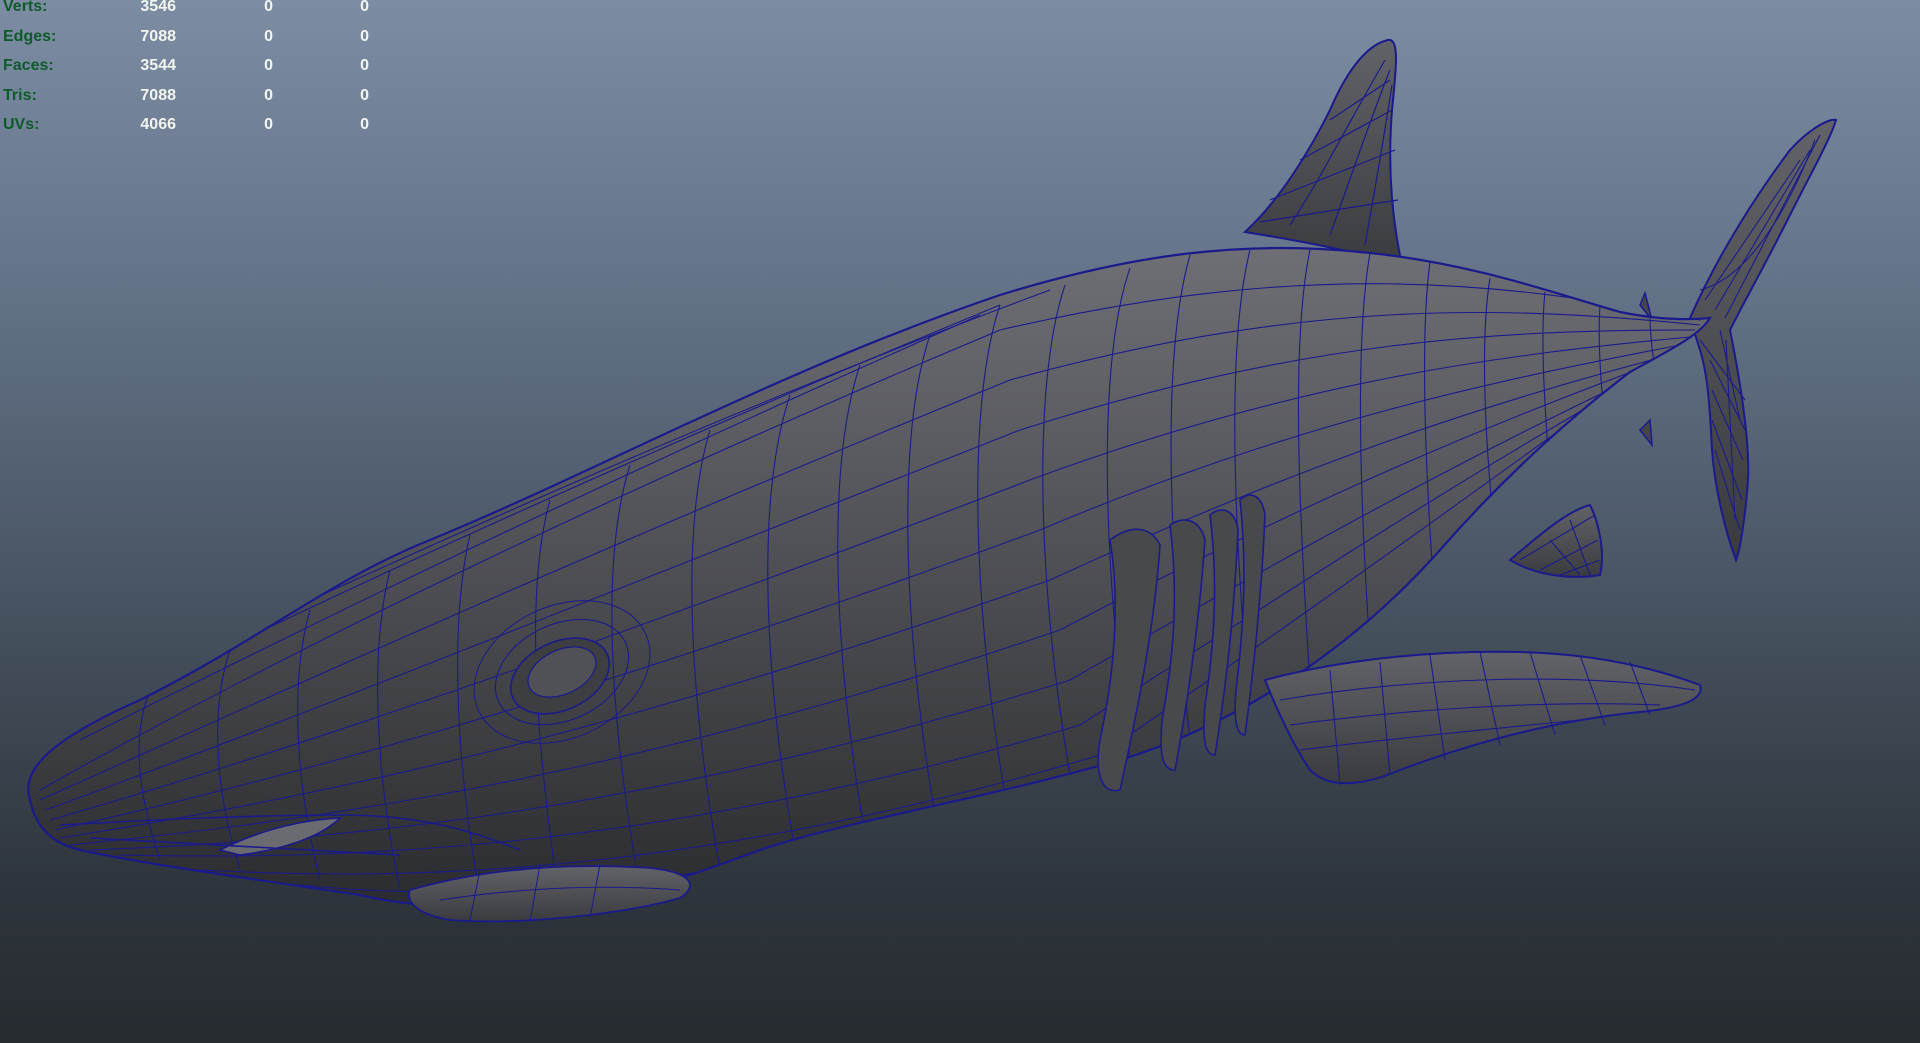 Image resolution: width=1920 pixels, height=1043 pixels. Describe the element at coordinates (20, 95) in the screenshot. I see `hud-label-tris: Tris:` at that location.